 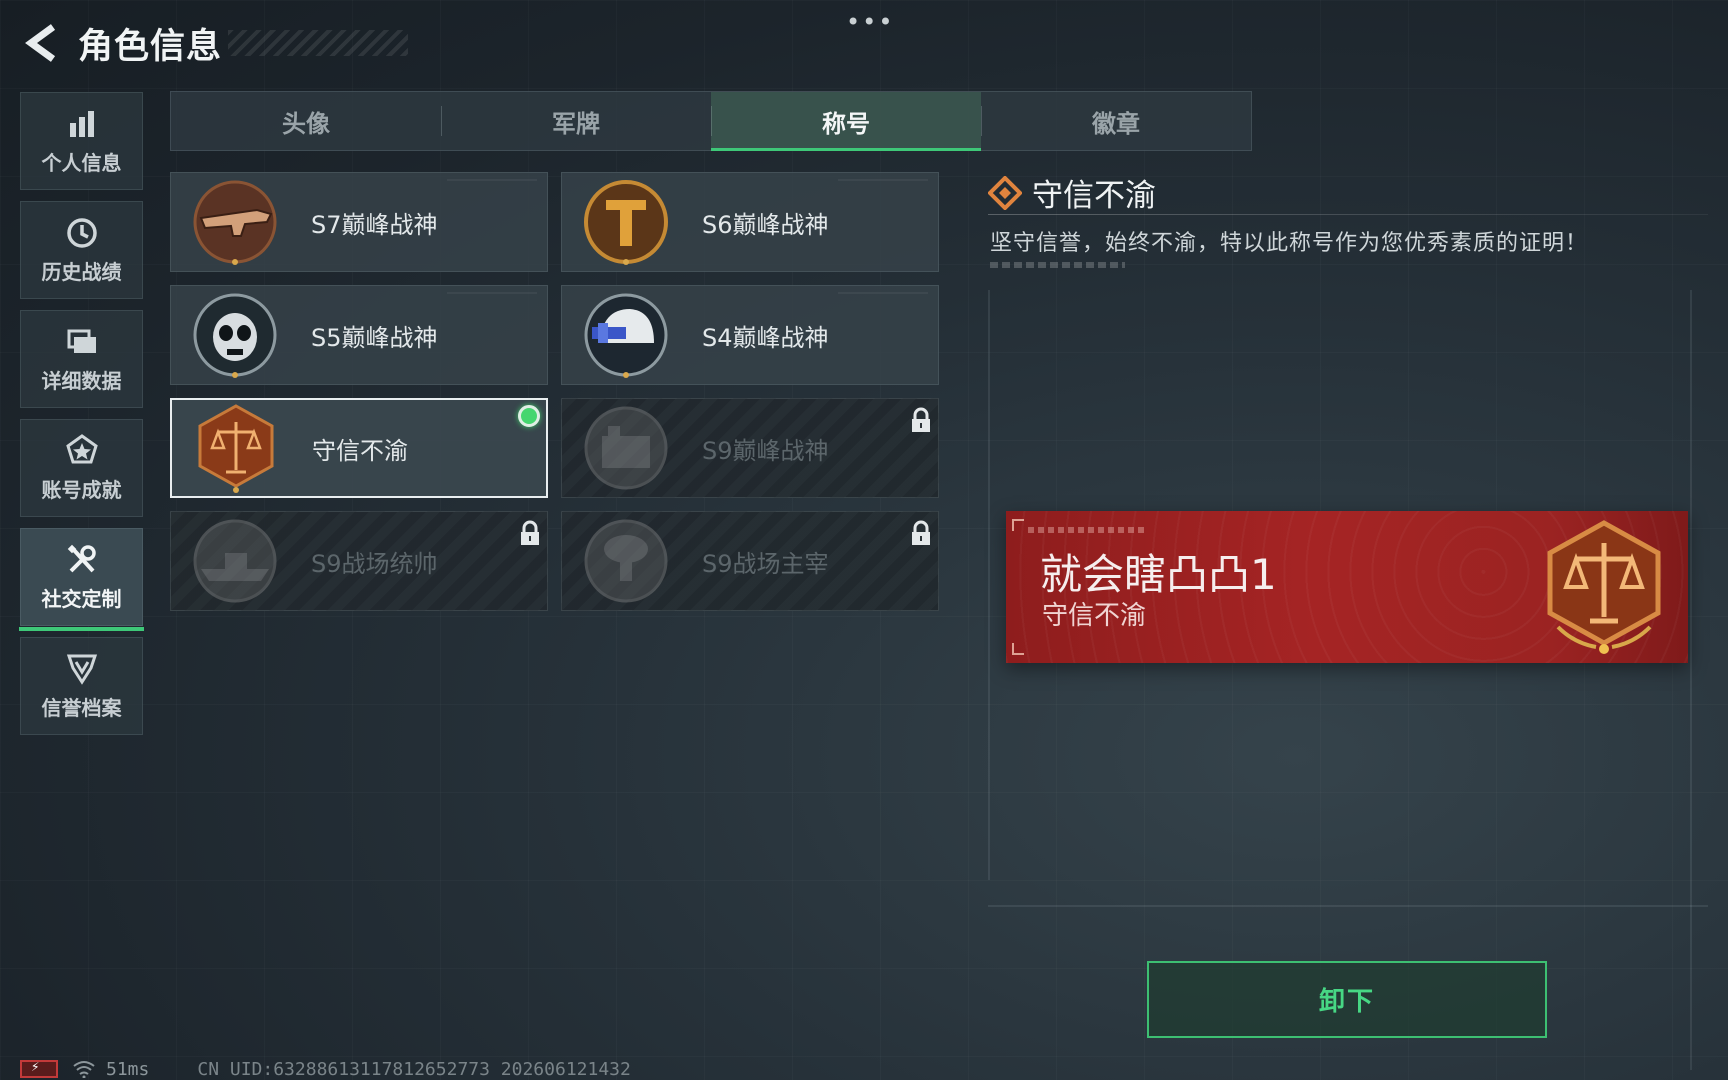 I want to click on back-button, so click(x=41, y=43).